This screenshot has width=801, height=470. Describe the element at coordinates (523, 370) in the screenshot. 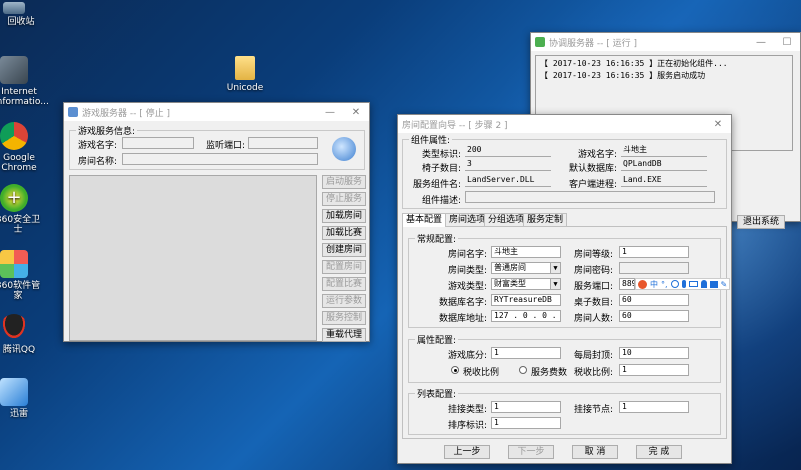

I see `service-fee-radio` at that location.